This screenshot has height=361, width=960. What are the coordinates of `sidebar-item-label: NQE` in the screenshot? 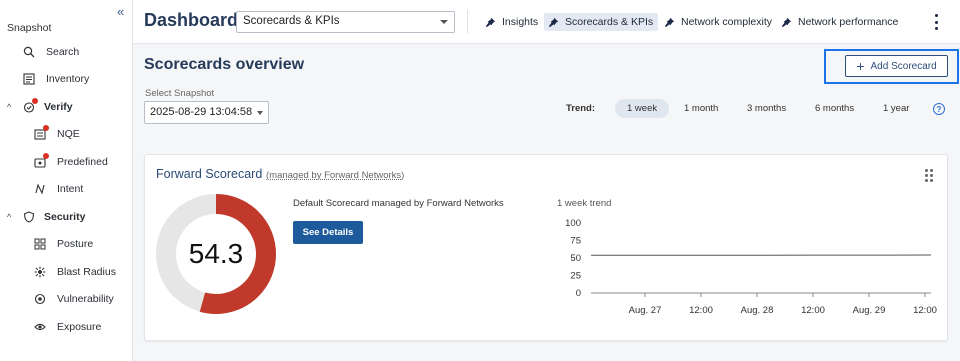 It's located at (68, 134).